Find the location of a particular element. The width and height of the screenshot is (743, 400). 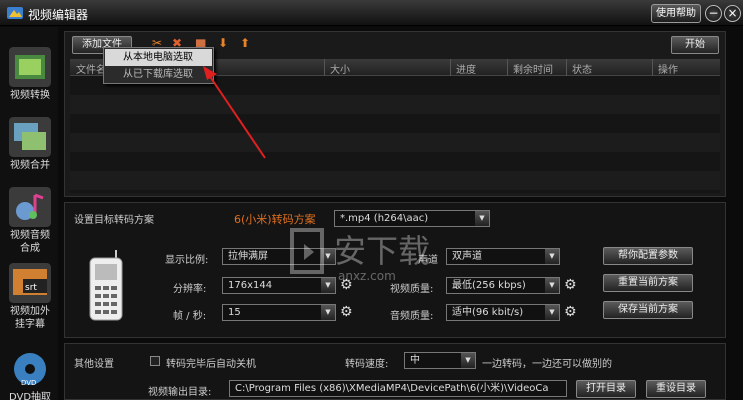

video-quality-gear-icon: ⚙ is located at coordinates (570, 285).